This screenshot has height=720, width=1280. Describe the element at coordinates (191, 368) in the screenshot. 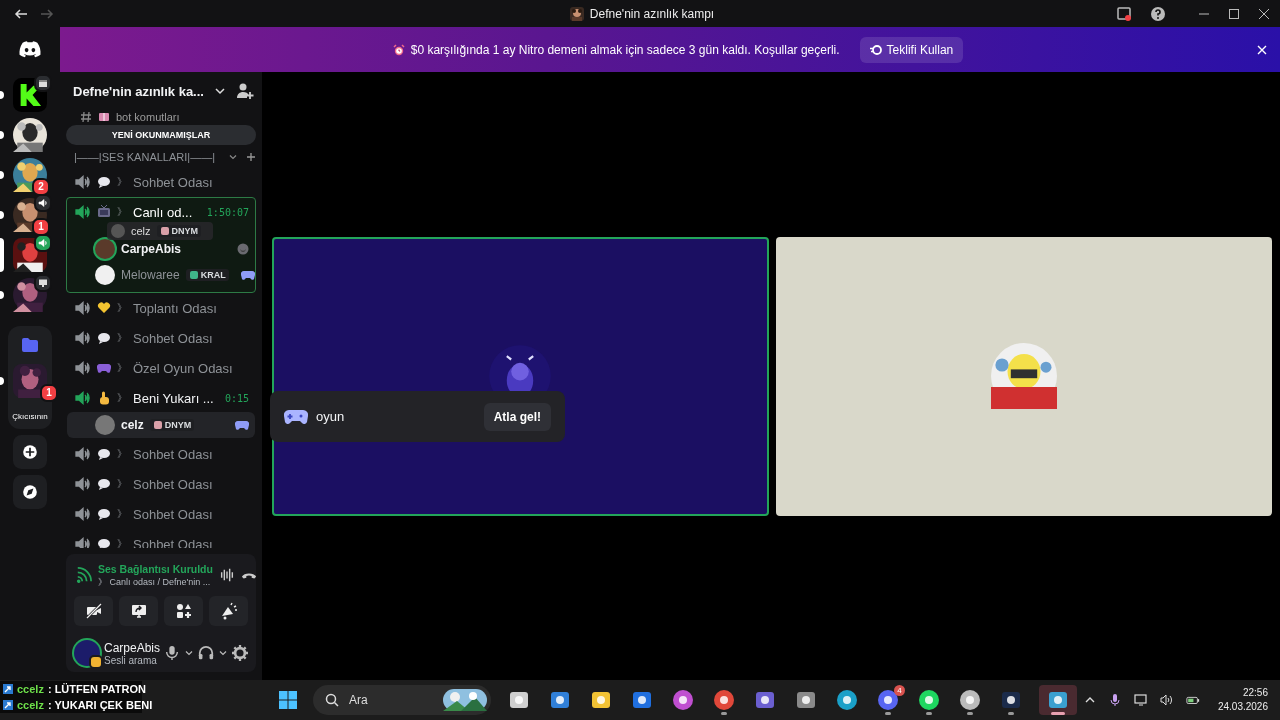

I see `channel-name: Özel Oyun Odası` at that location.